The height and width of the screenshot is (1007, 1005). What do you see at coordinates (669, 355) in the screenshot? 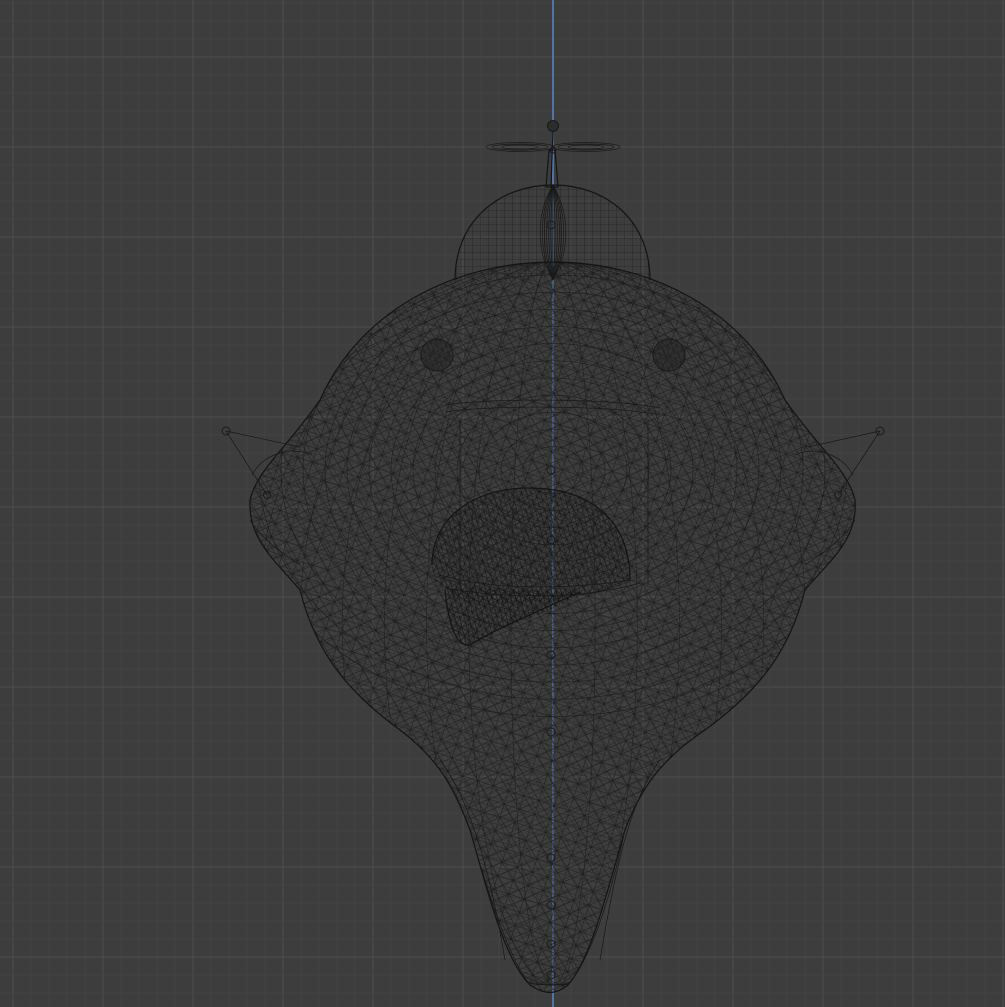
I see `right-eye` at bounding box center [669, 355].